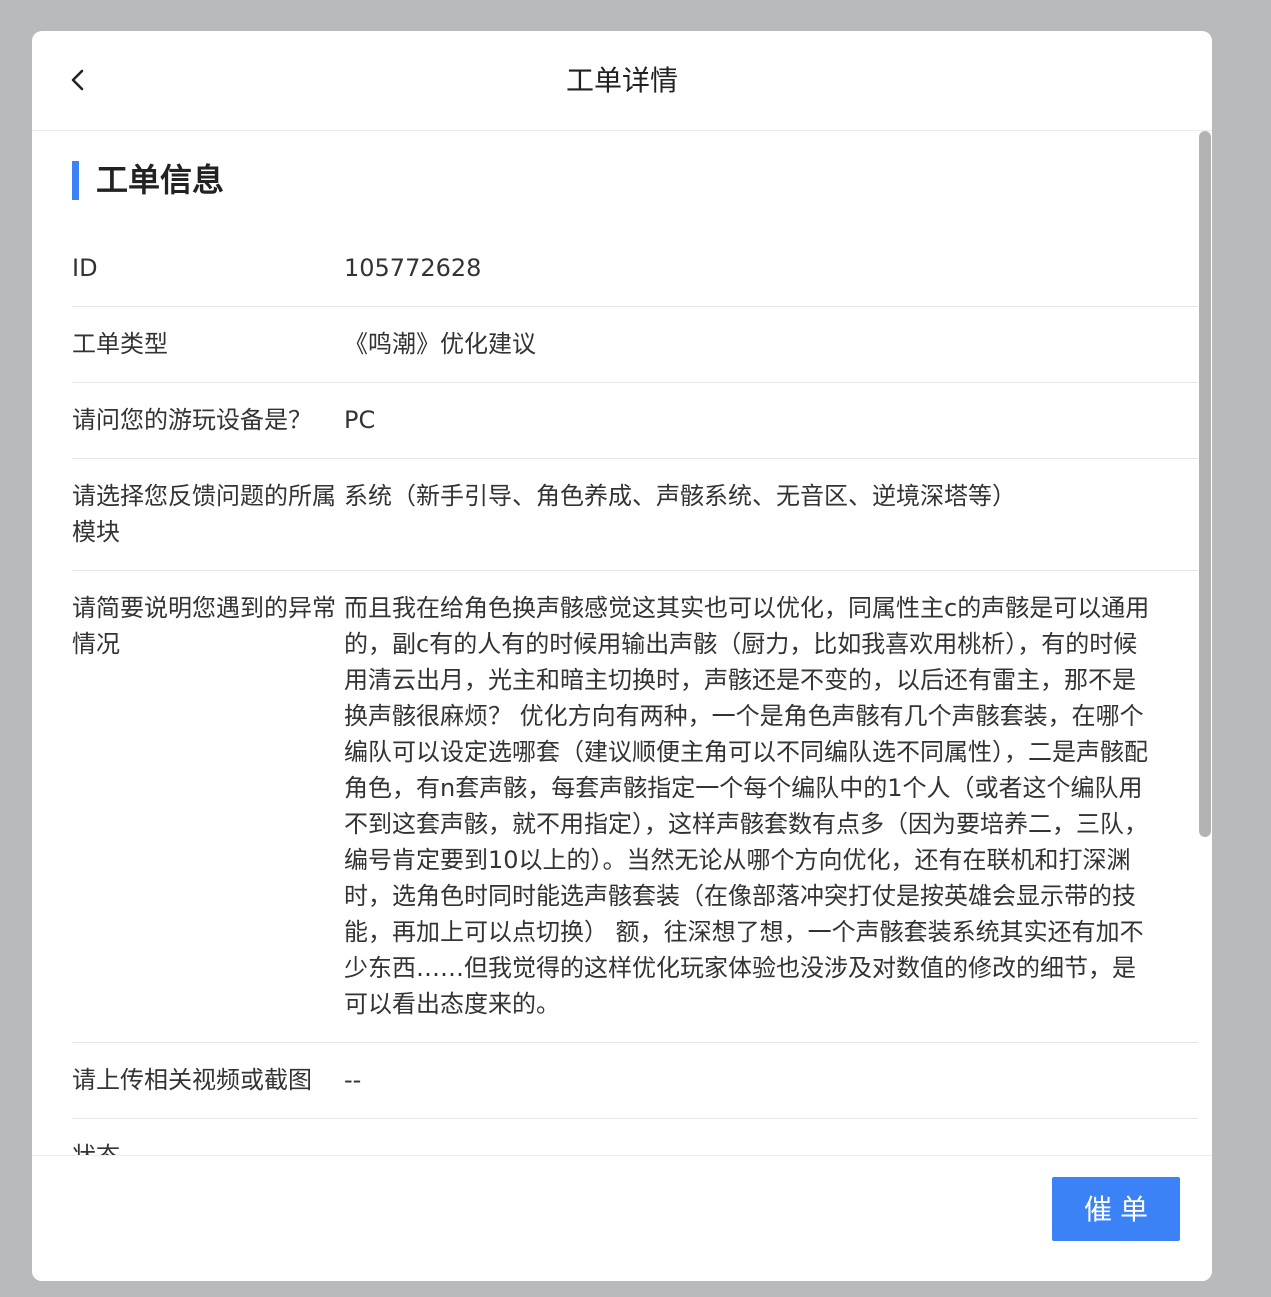  What do you see at coordinates (360, 420) in the screenshot?
I see `info-value: PC` at bounding box center [360, 420].